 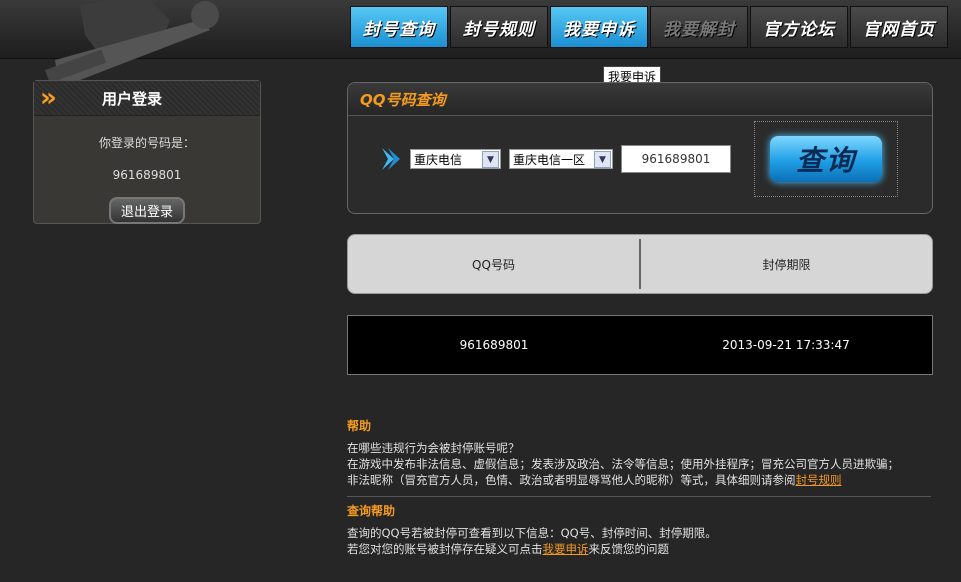 I want to click on table-row: 961689801 2013-09-21 17:33:47, so click(x=640, y=345).